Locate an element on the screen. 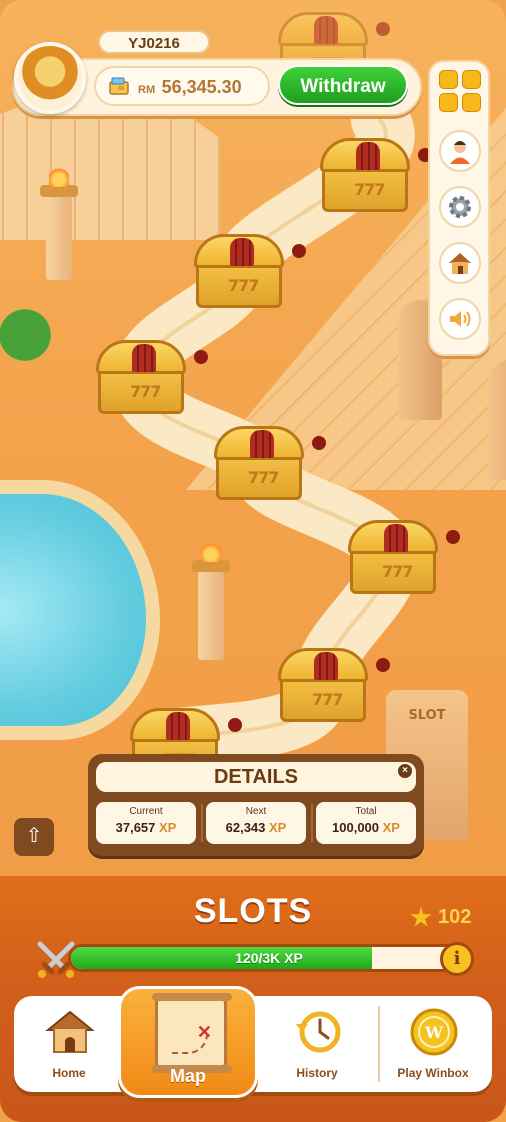 This screenshot has height=1122, width=506. crossed-swords-icon is located at coordinates (56, 959).